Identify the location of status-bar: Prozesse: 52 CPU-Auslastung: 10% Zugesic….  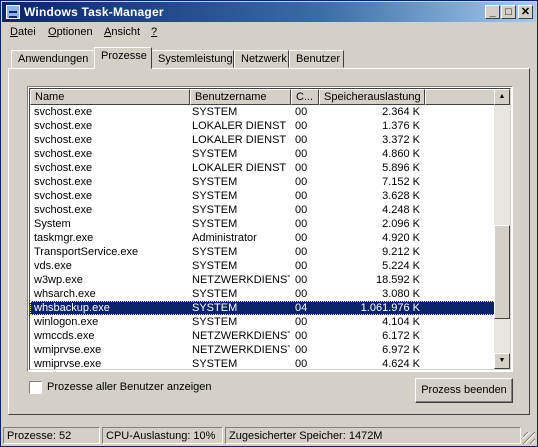
(269, 435).